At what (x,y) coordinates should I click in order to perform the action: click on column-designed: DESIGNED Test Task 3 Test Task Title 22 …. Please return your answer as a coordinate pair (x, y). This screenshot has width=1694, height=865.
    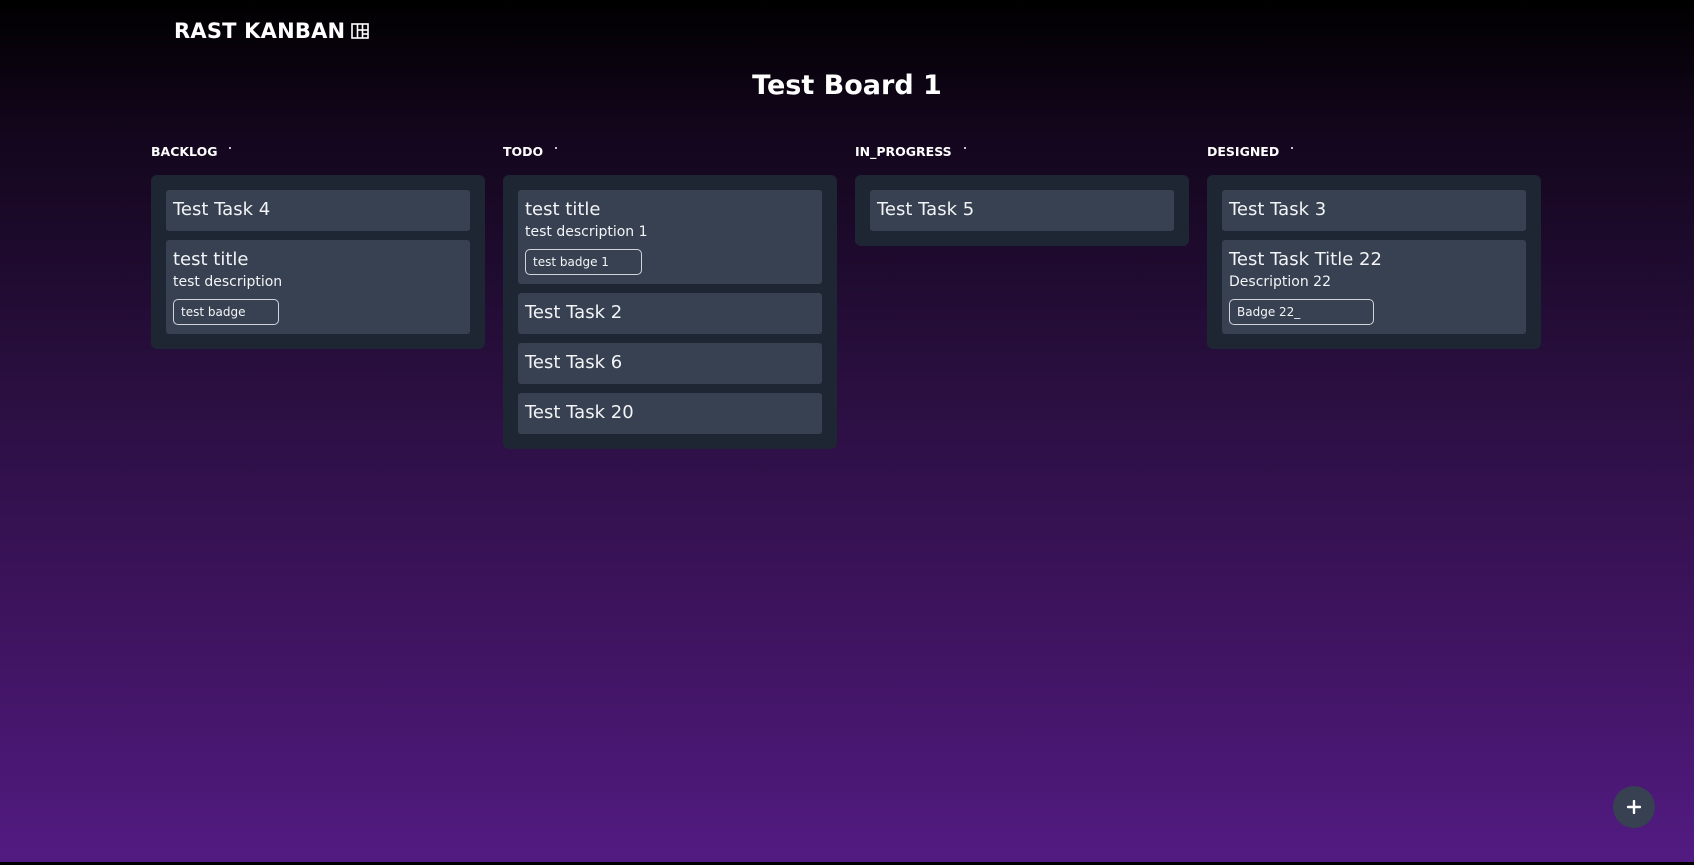
    Looking at the image, I should click on (1374, 295).